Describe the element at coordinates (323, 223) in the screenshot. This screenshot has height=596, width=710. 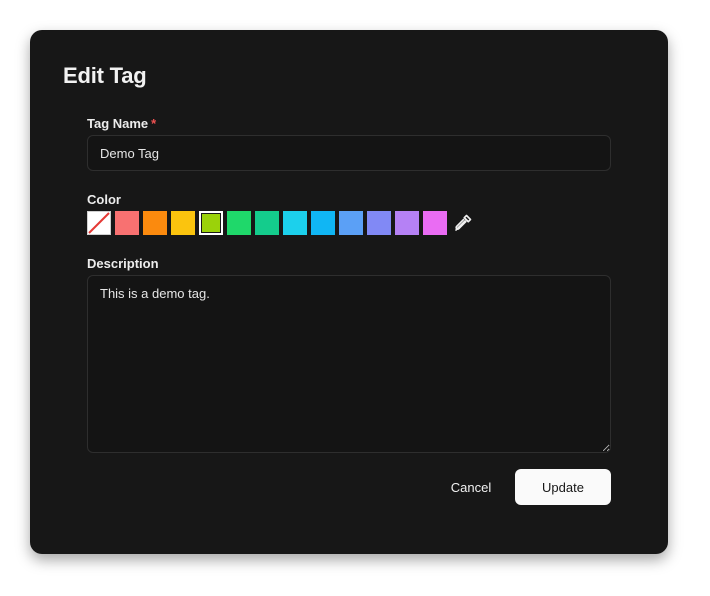
I see `color-swatch-sky` at that location.